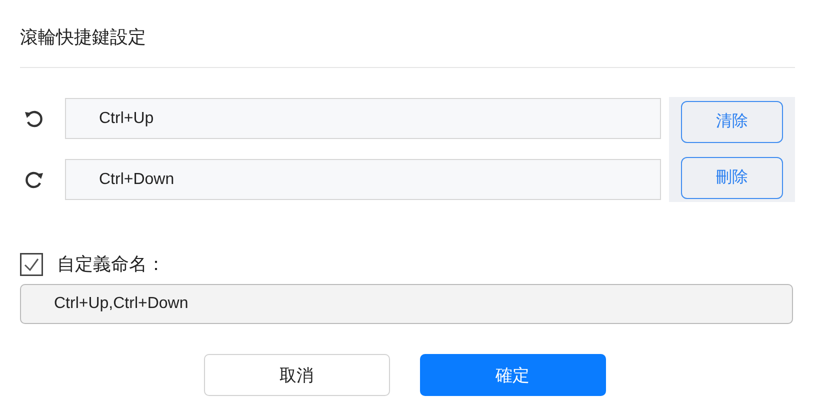  I want to click on shortcut-field: Ctrl+Down, so click(363, 179).